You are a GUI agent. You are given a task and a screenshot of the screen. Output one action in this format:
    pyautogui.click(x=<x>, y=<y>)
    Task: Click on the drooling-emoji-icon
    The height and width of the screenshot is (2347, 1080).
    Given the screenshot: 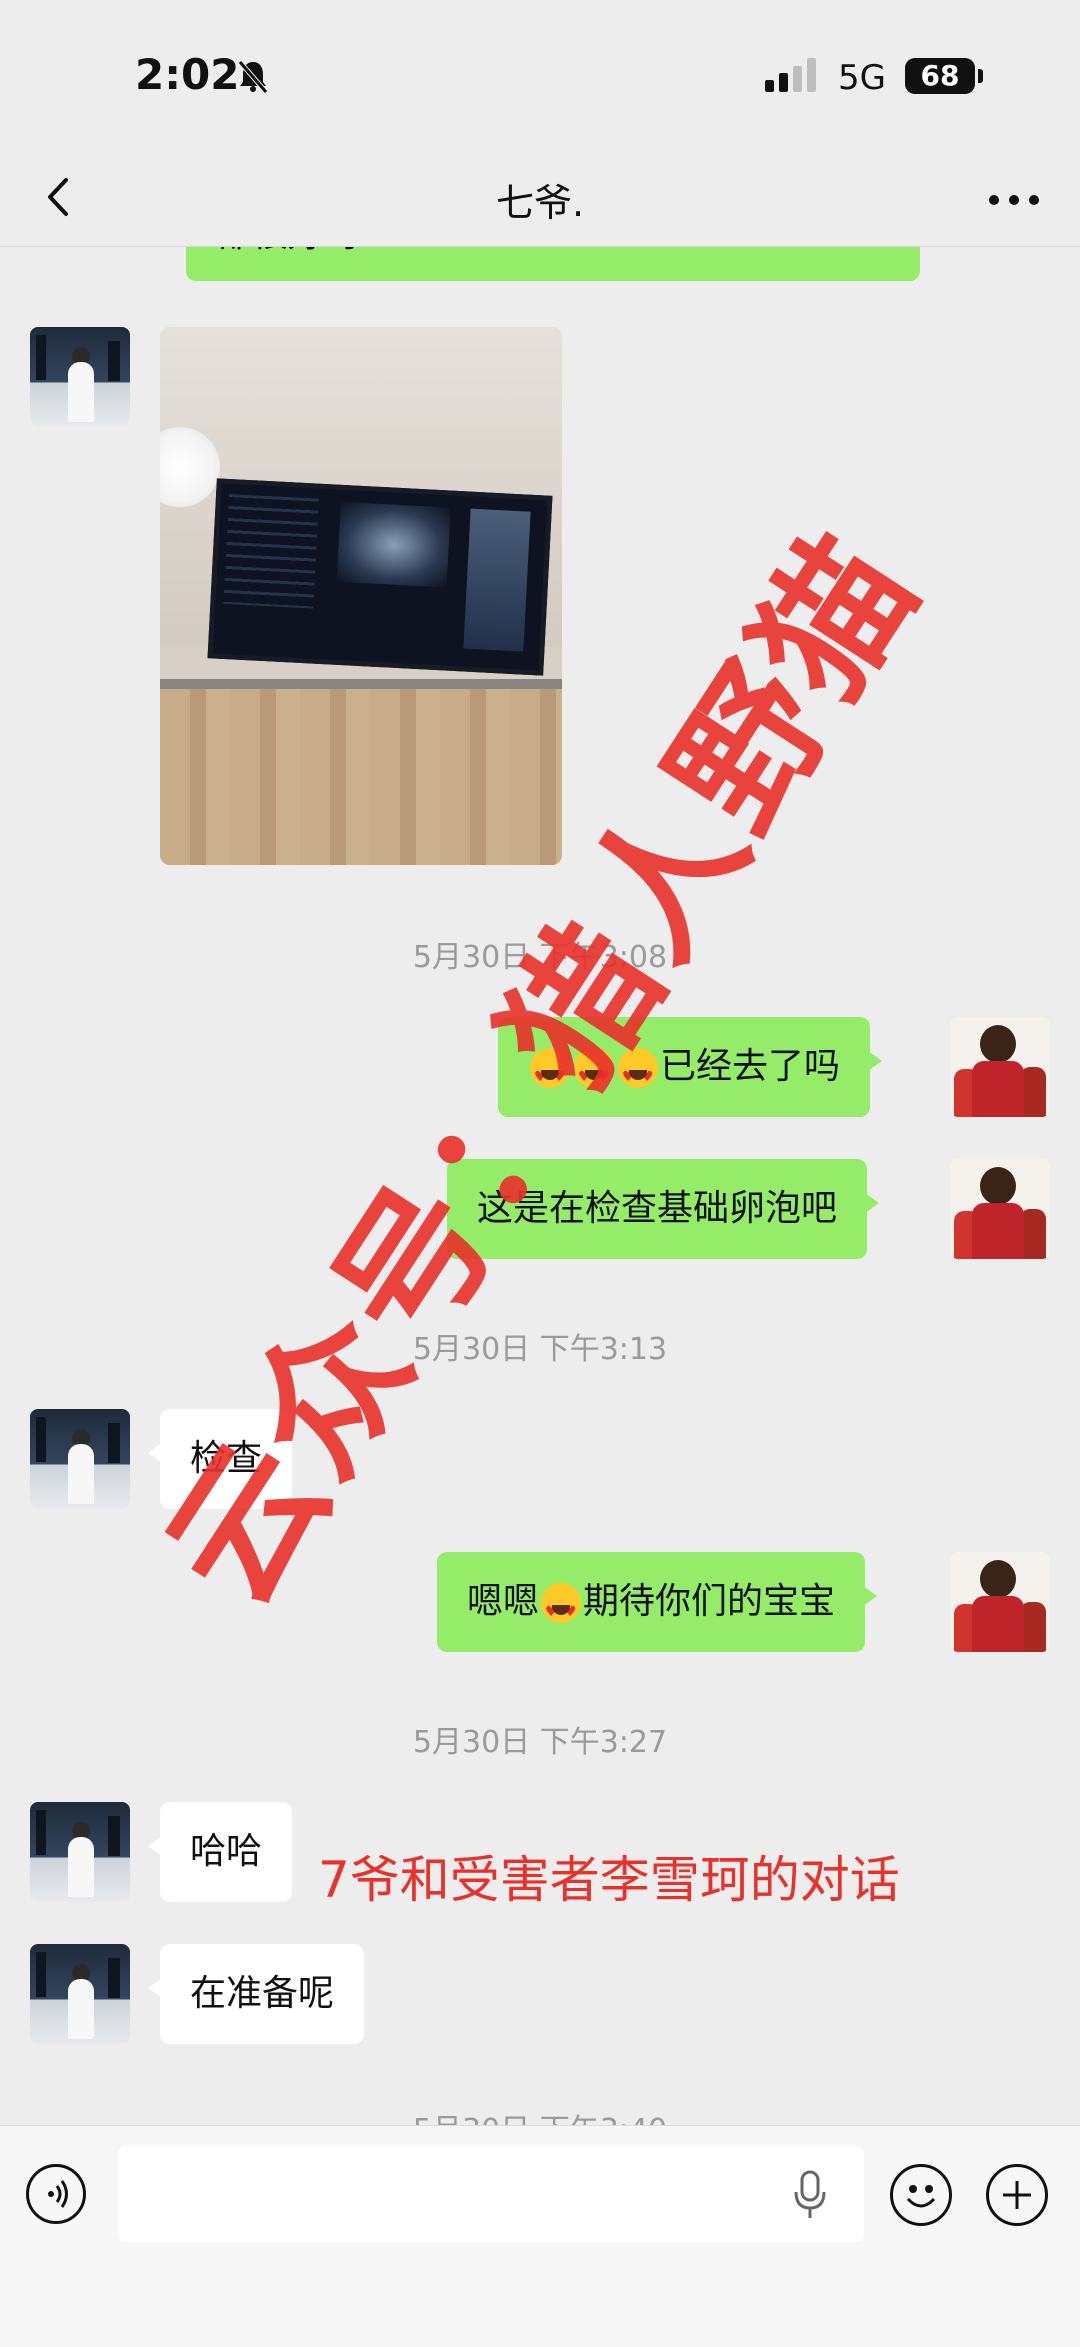 What is the action you would take?
    pyautogui.click(x=561, y=1609)
    